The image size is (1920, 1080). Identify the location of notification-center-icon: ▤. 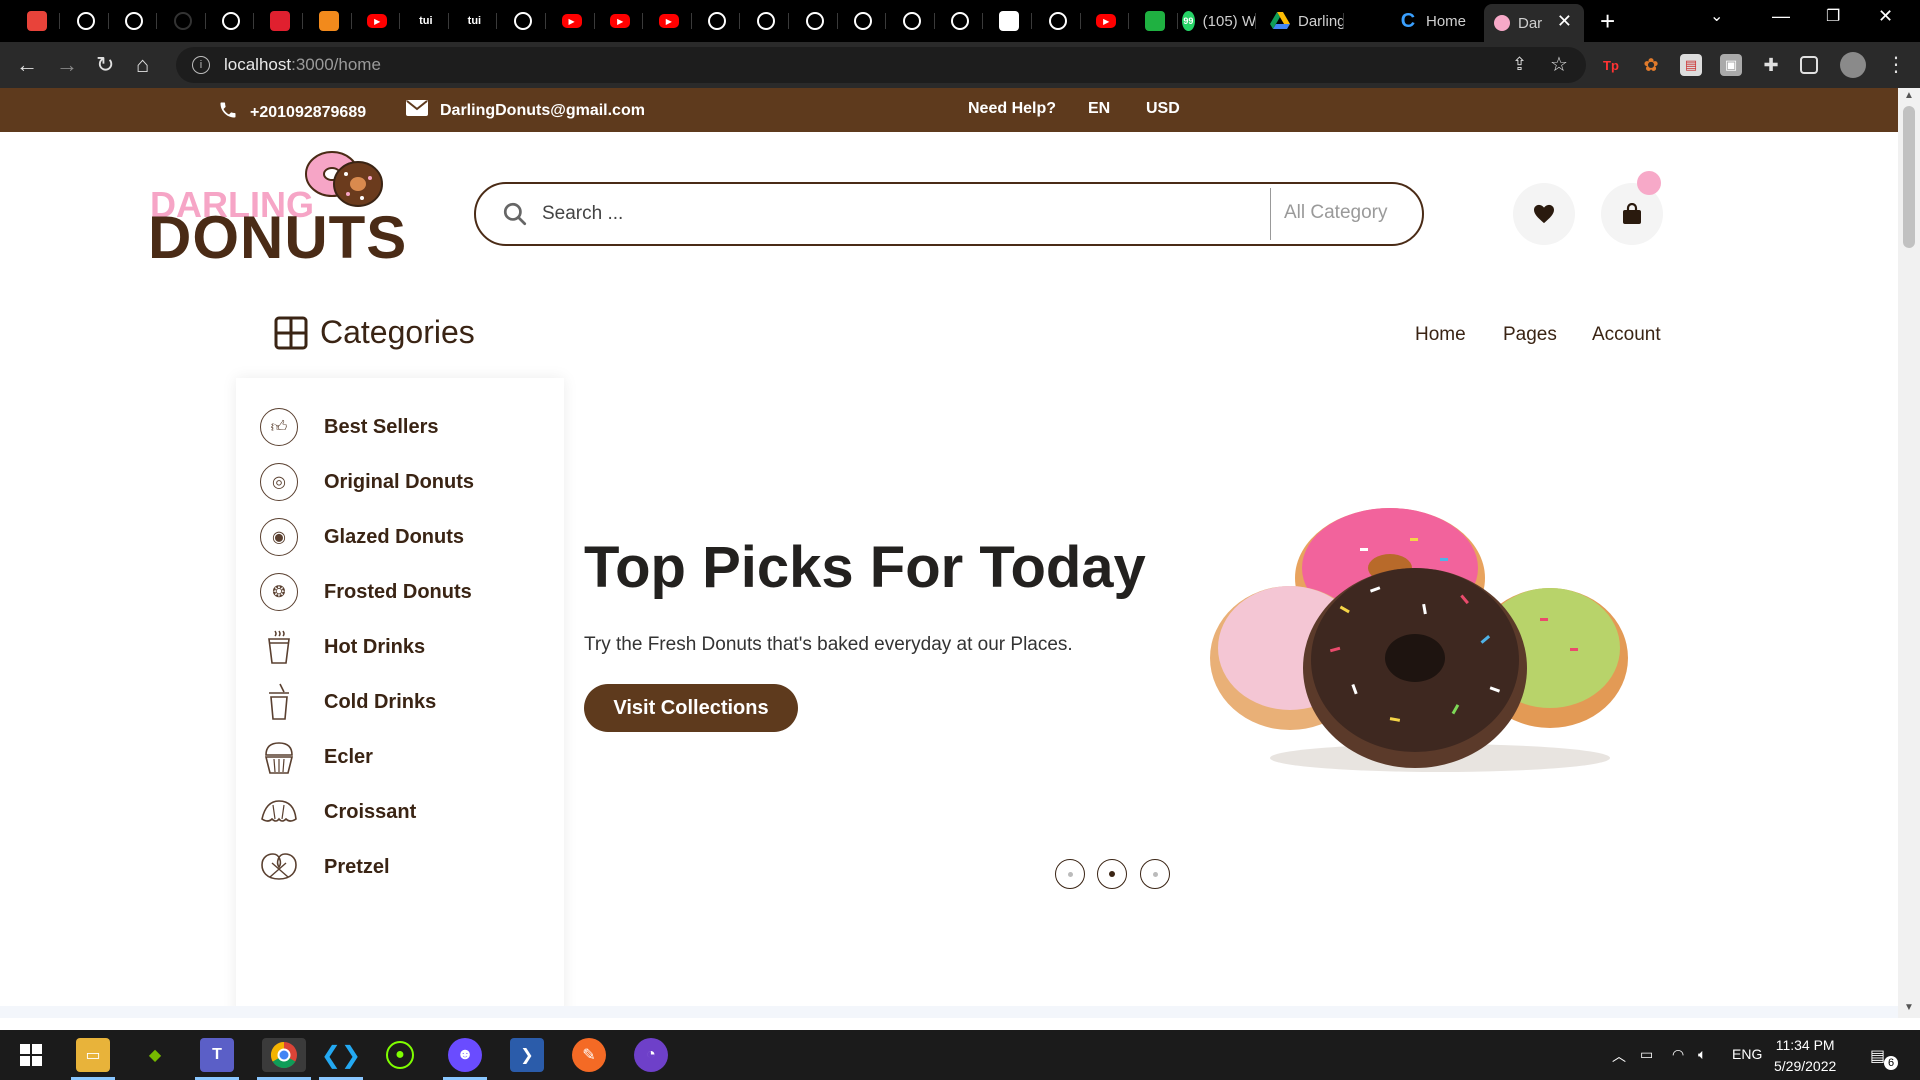
(1877, 1056).